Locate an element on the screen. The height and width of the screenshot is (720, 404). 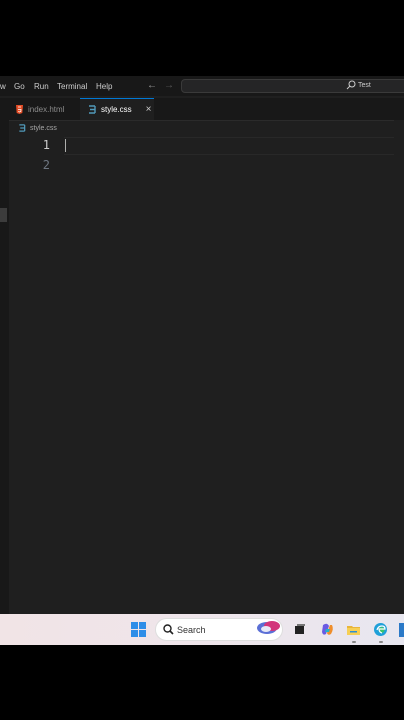
command-center-label: Test is located at coordinates (364, 85).